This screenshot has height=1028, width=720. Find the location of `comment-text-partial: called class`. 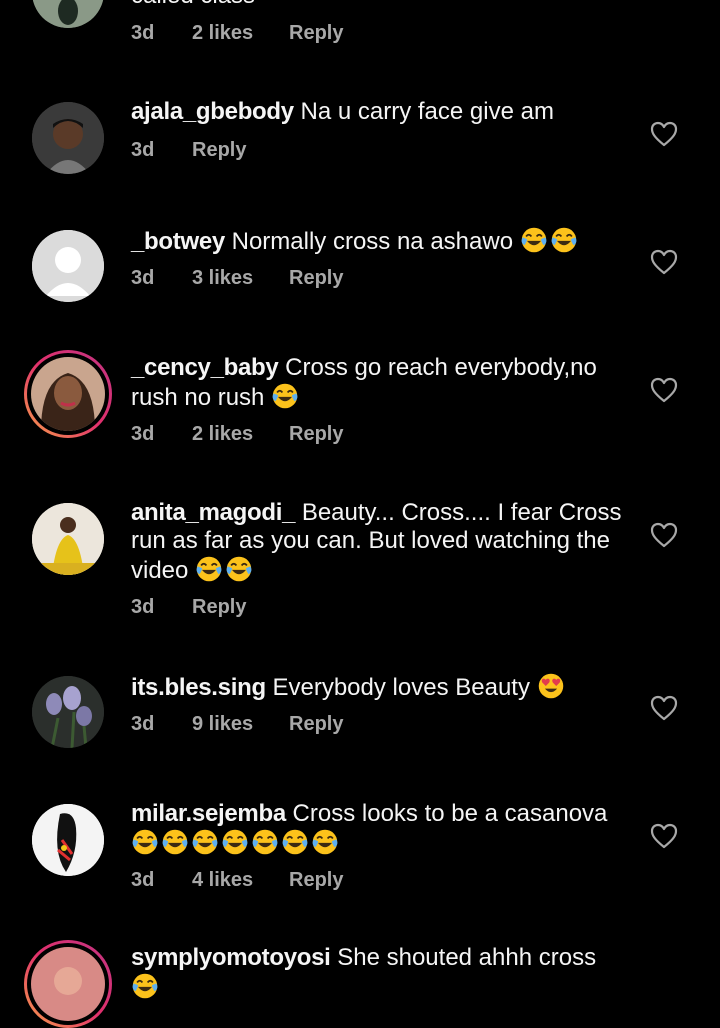

comment-text-partial: called class is located at coordinates (381, 5).